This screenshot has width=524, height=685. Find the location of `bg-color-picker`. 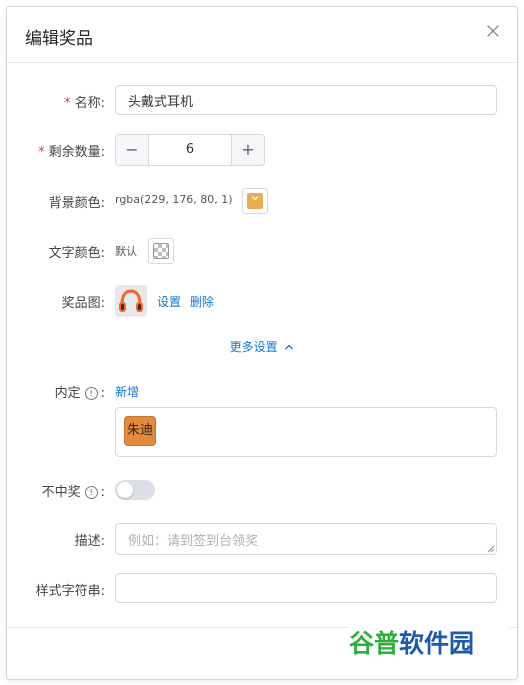

bg-color-picker is located at coordinates (255, 201).